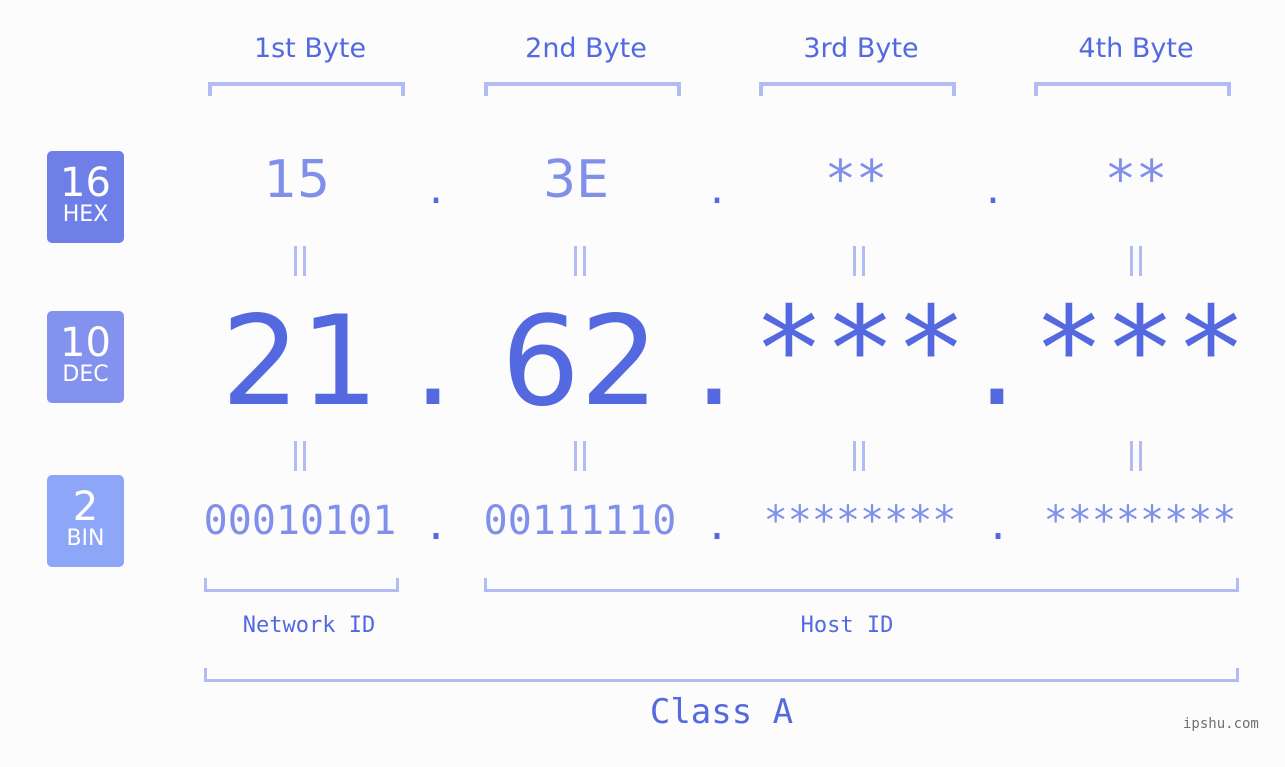 This screenshot has width=1285, height=767. I want to click on bin-byte-3: ********, so click(860, 521).